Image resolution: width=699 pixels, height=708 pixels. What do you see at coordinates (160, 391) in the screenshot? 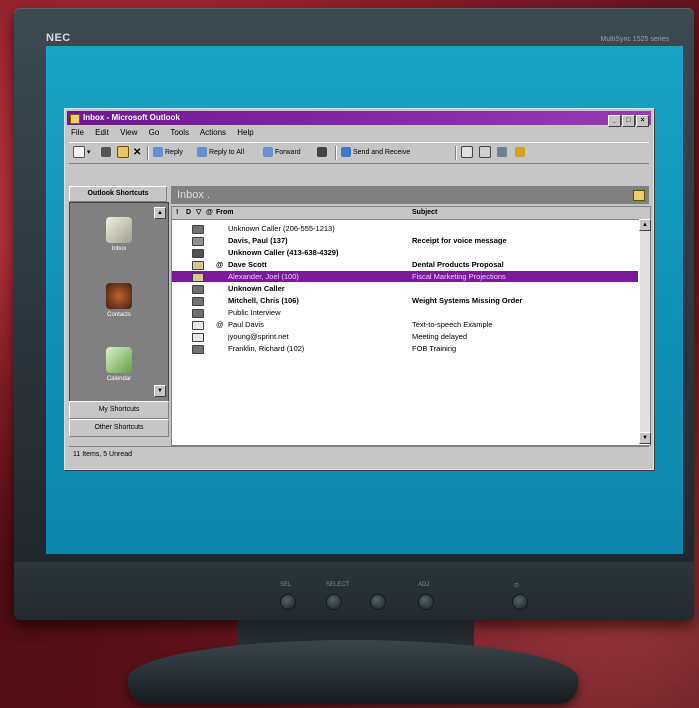
I see `outlook-bar-scroll-down: ▼` at bounding box center [160, 391].